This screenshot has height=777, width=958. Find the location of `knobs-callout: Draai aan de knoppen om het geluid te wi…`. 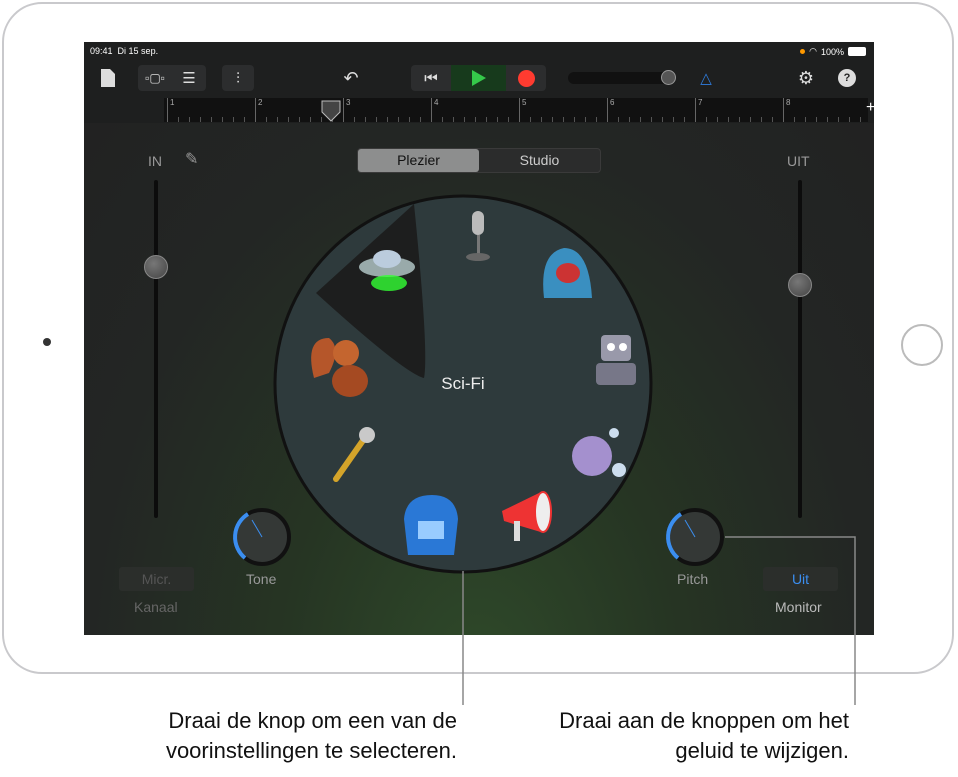

knobs-callout: Draai aan de knoppen om het geluid te wi… is located at coordinates (704, 735).